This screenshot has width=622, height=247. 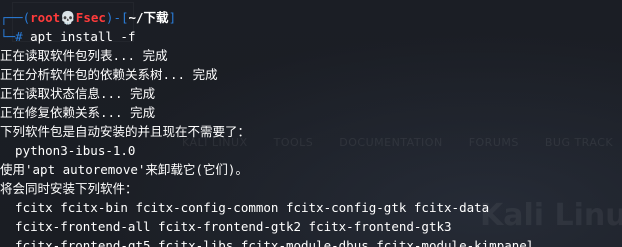 What do you see at coordinates (124, 169) in the screenshot?
I see `output-line: 使用'apt autoremove'来卸载它(它们)。` at bounding box center [124, 169].